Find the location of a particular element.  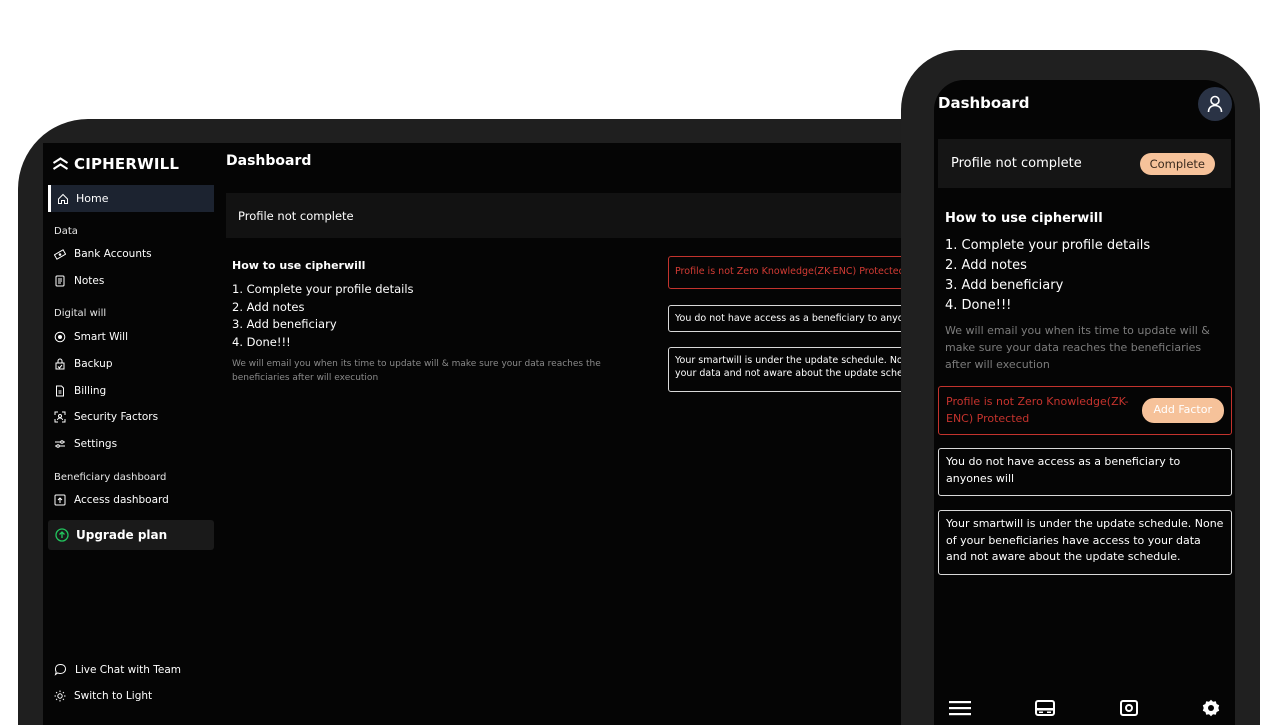

complete-profile-button: Complete is located at coordinates (1177, 163).